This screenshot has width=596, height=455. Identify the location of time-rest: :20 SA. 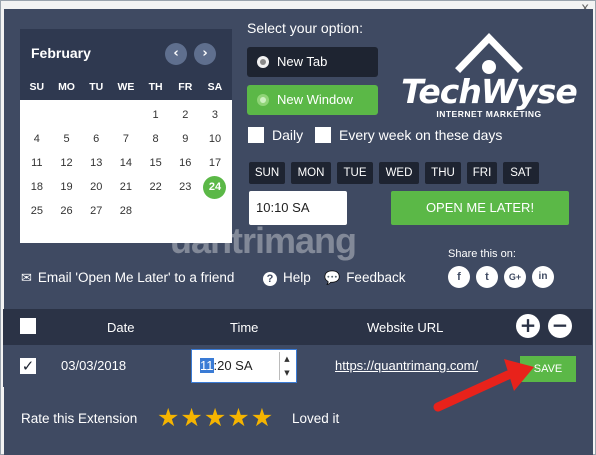
(233, 365).